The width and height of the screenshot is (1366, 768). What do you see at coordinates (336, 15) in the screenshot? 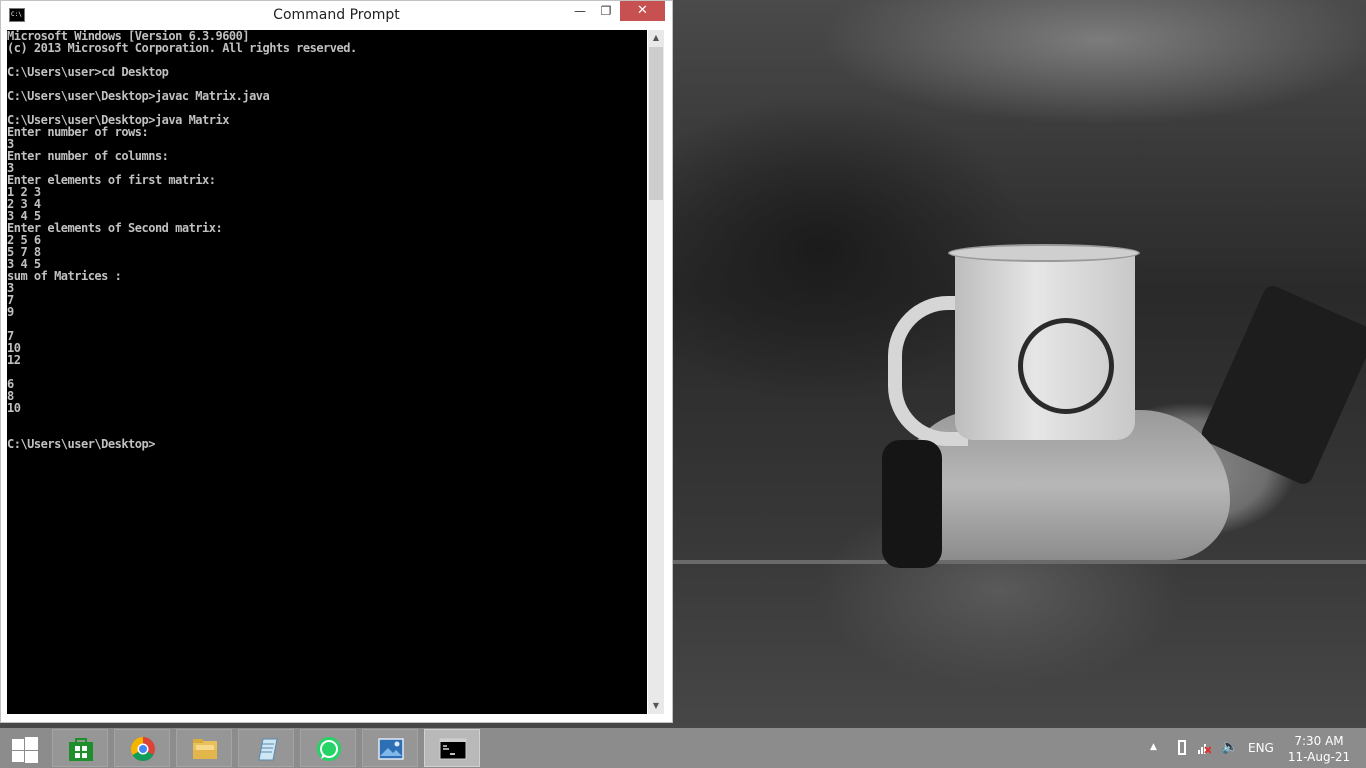
I see `title-bar: Command Prompt C:\ — ❐ ✕` at bounding box center [336, 15].